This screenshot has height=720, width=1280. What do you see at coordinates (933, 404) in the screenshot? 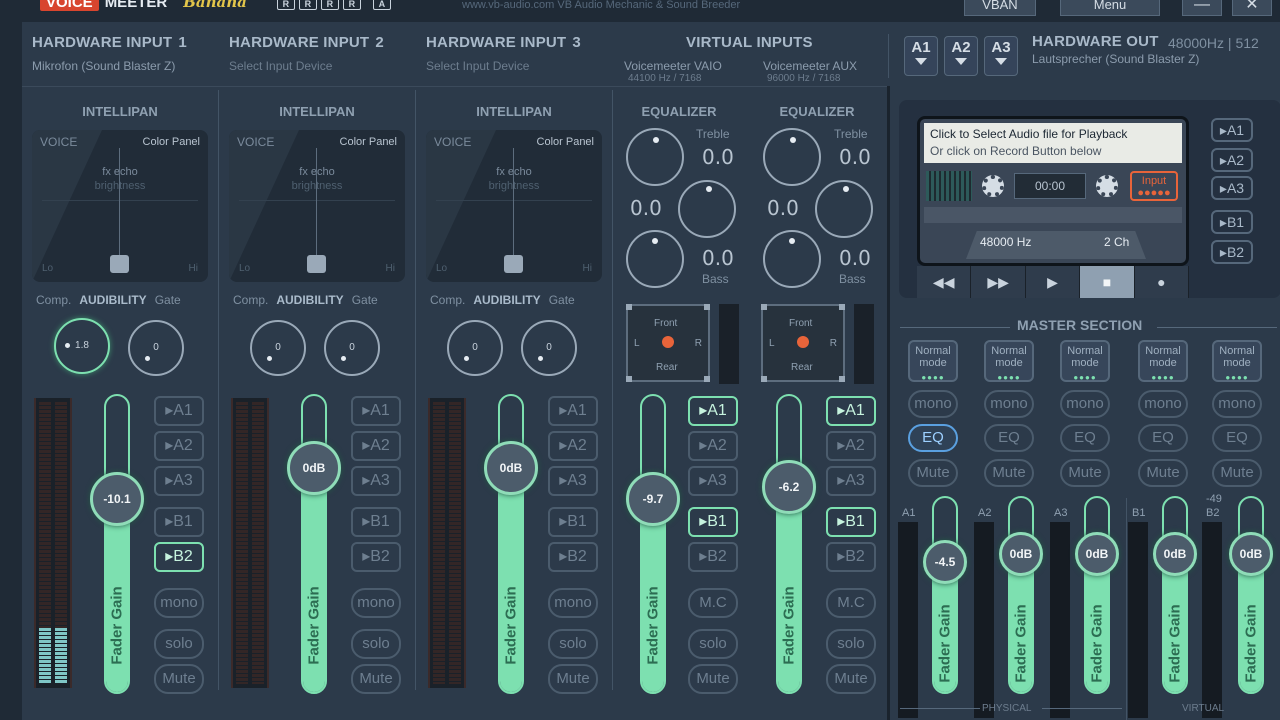
I see `bus-a1-mono-button: mono` at bounding box center [933, 404].